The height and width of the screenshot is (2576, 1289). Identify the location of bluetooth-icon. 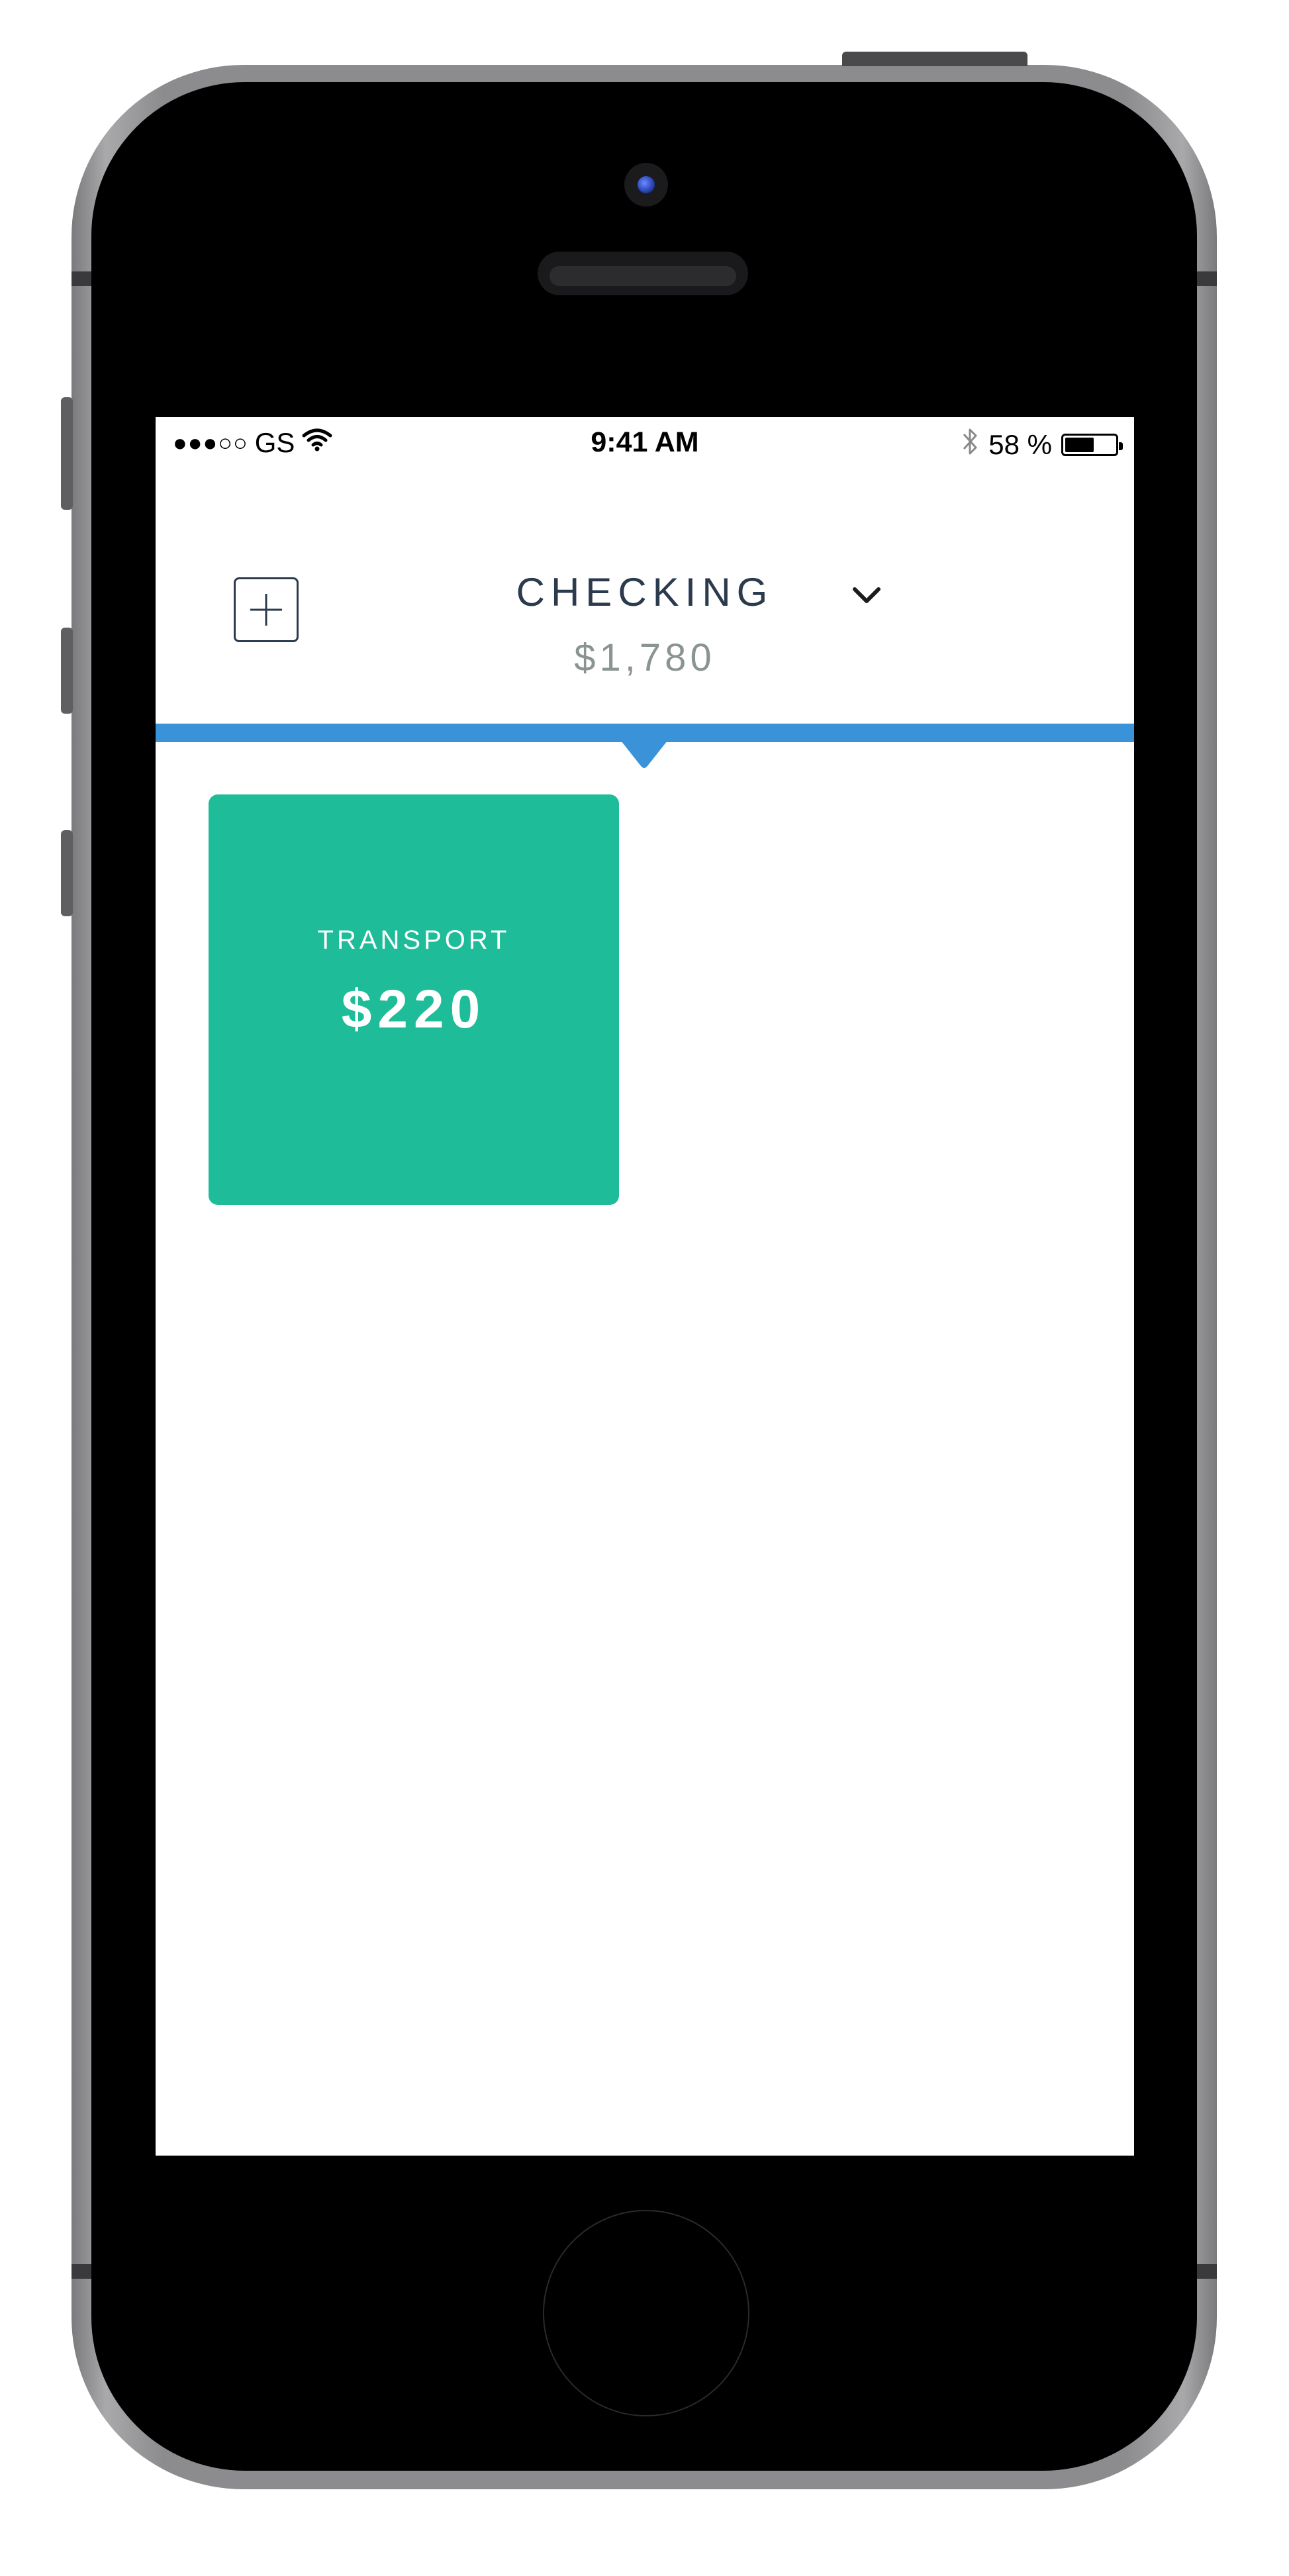
(970, 444).